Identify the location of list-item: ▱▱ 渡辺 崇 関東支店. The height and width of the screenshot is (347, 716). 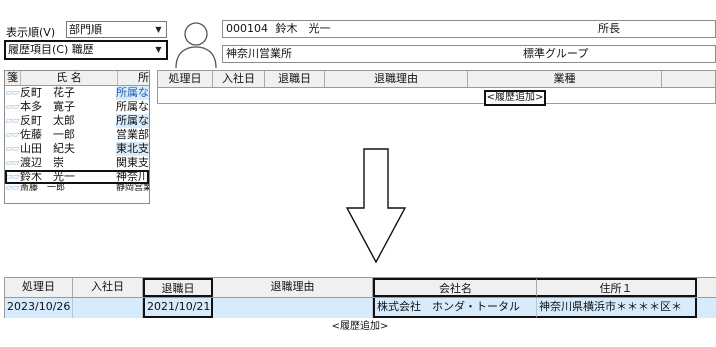
(77, 163).